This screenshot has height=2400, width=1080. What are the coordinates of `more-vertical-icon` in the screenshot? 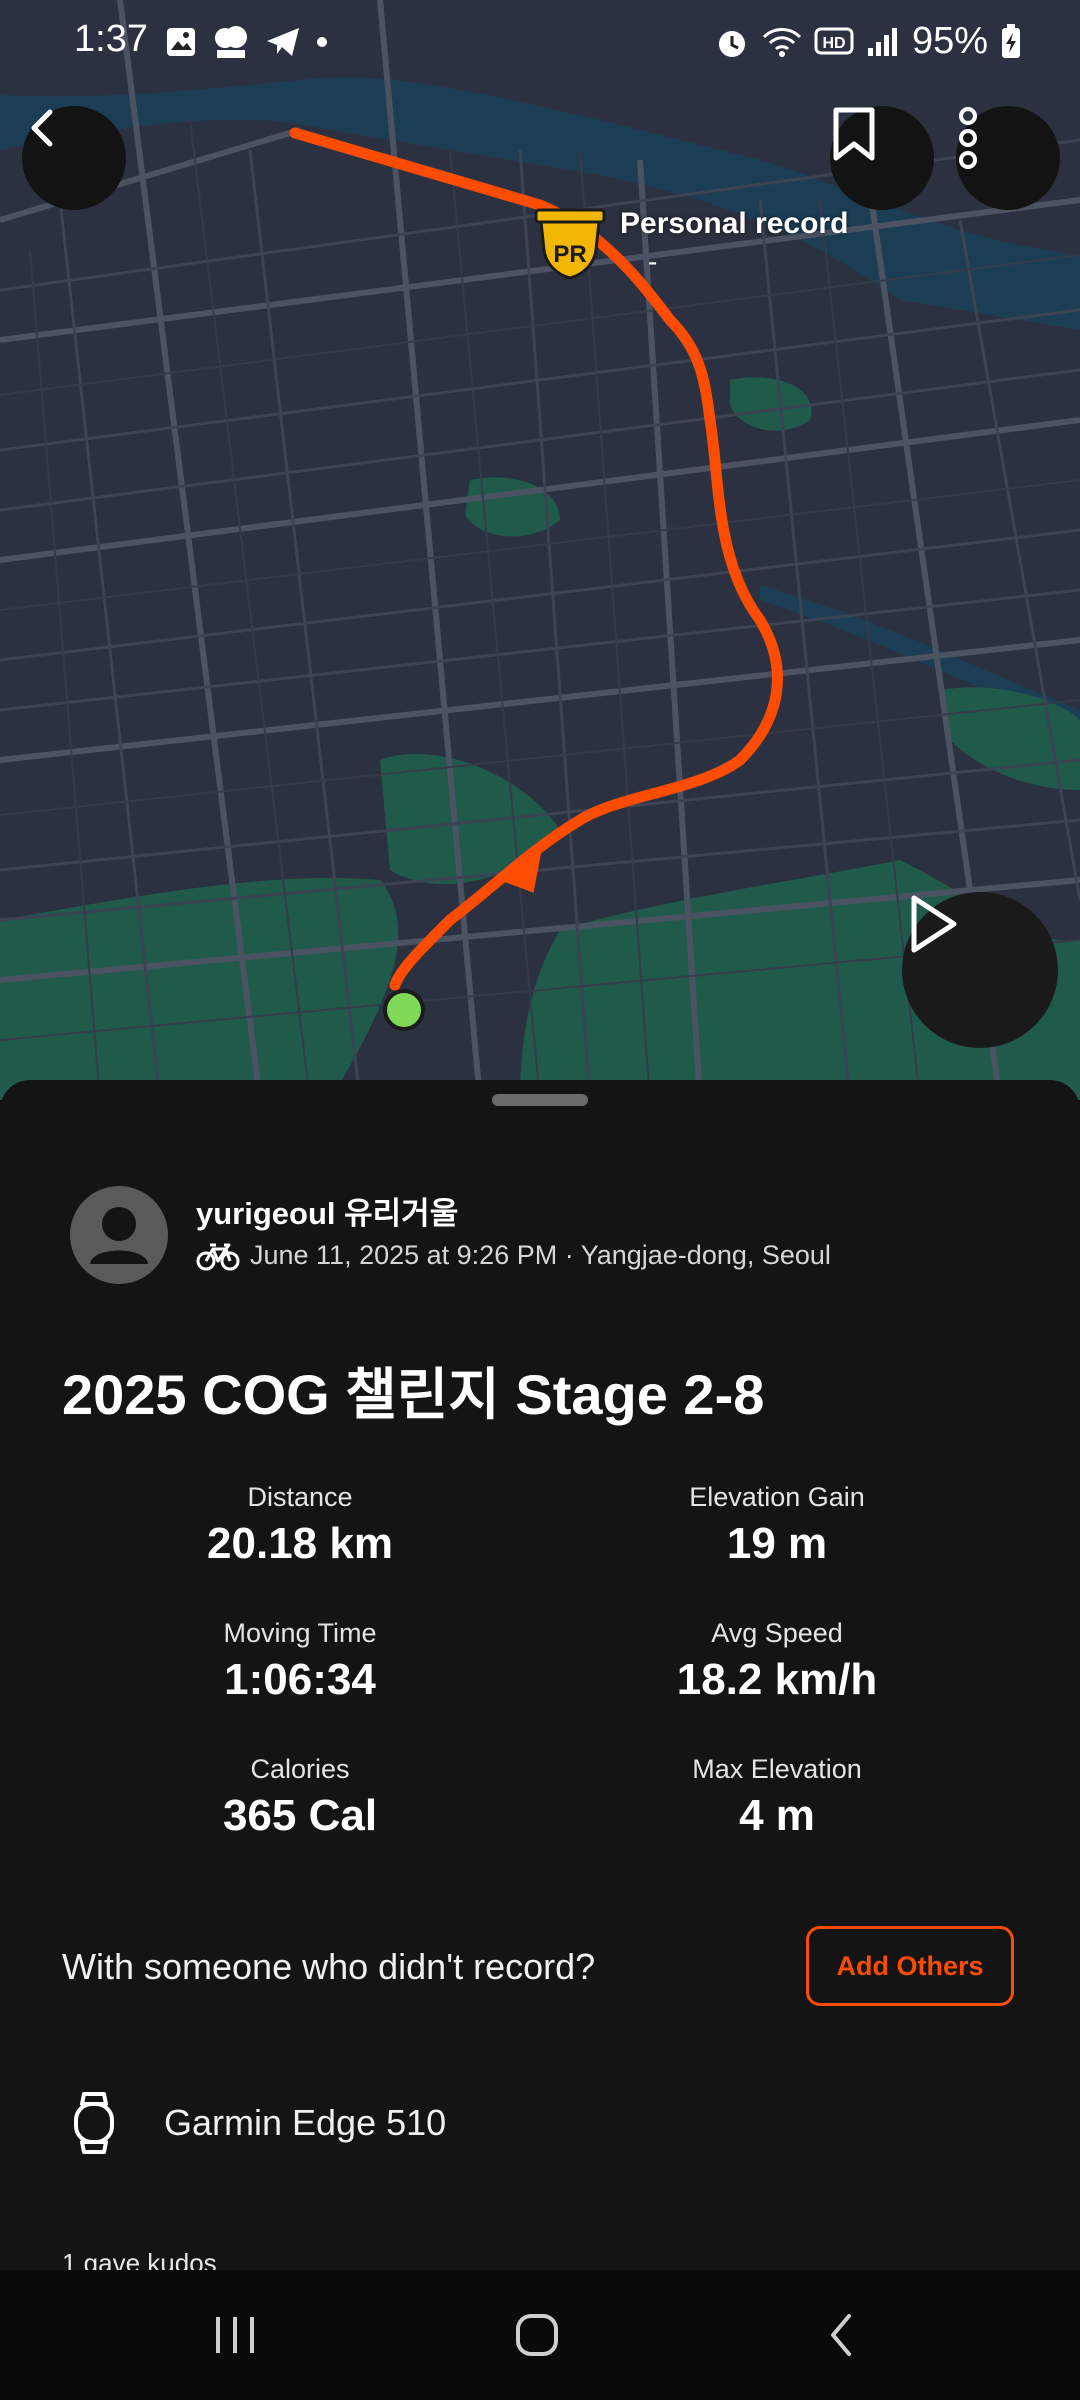 It's located at (968, 138).